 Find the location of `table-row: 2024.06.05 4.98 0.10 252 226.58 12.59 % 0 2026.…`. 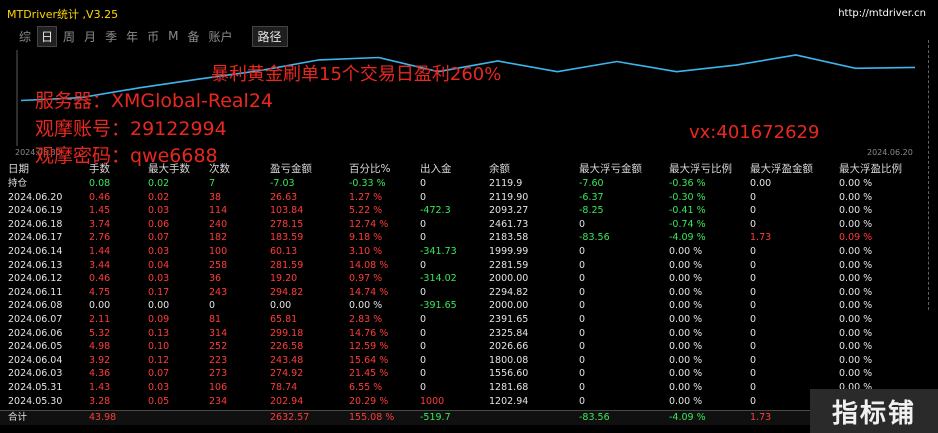

table-row: 2024.06.05 4.98 0.10 252 226.58 12.59 % 0 2026.… is located at coordinates (465, 347).